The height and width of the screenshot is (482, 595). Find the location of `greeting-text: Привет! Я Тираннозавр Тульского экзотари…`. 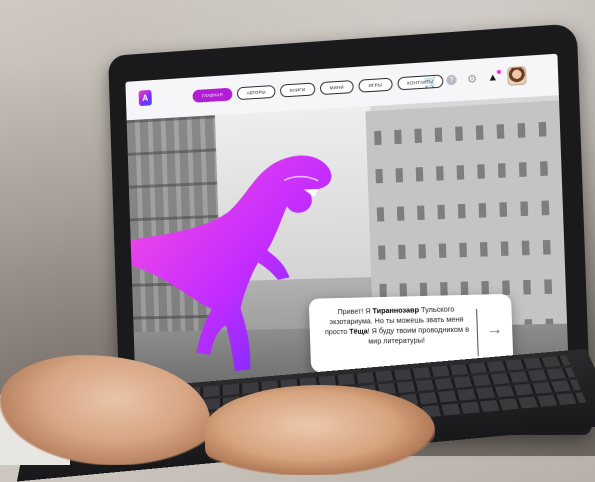

greeting-text: Привет! Я Тираннозавр Тульского экзотари… is located at coordinates (397, 325).